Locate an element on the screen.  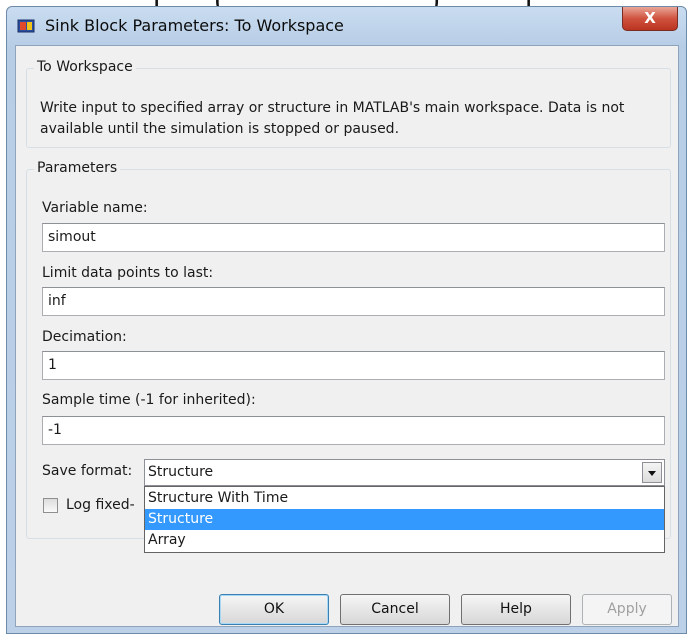
chevron-down-icon is located at coordinates (652, 472).